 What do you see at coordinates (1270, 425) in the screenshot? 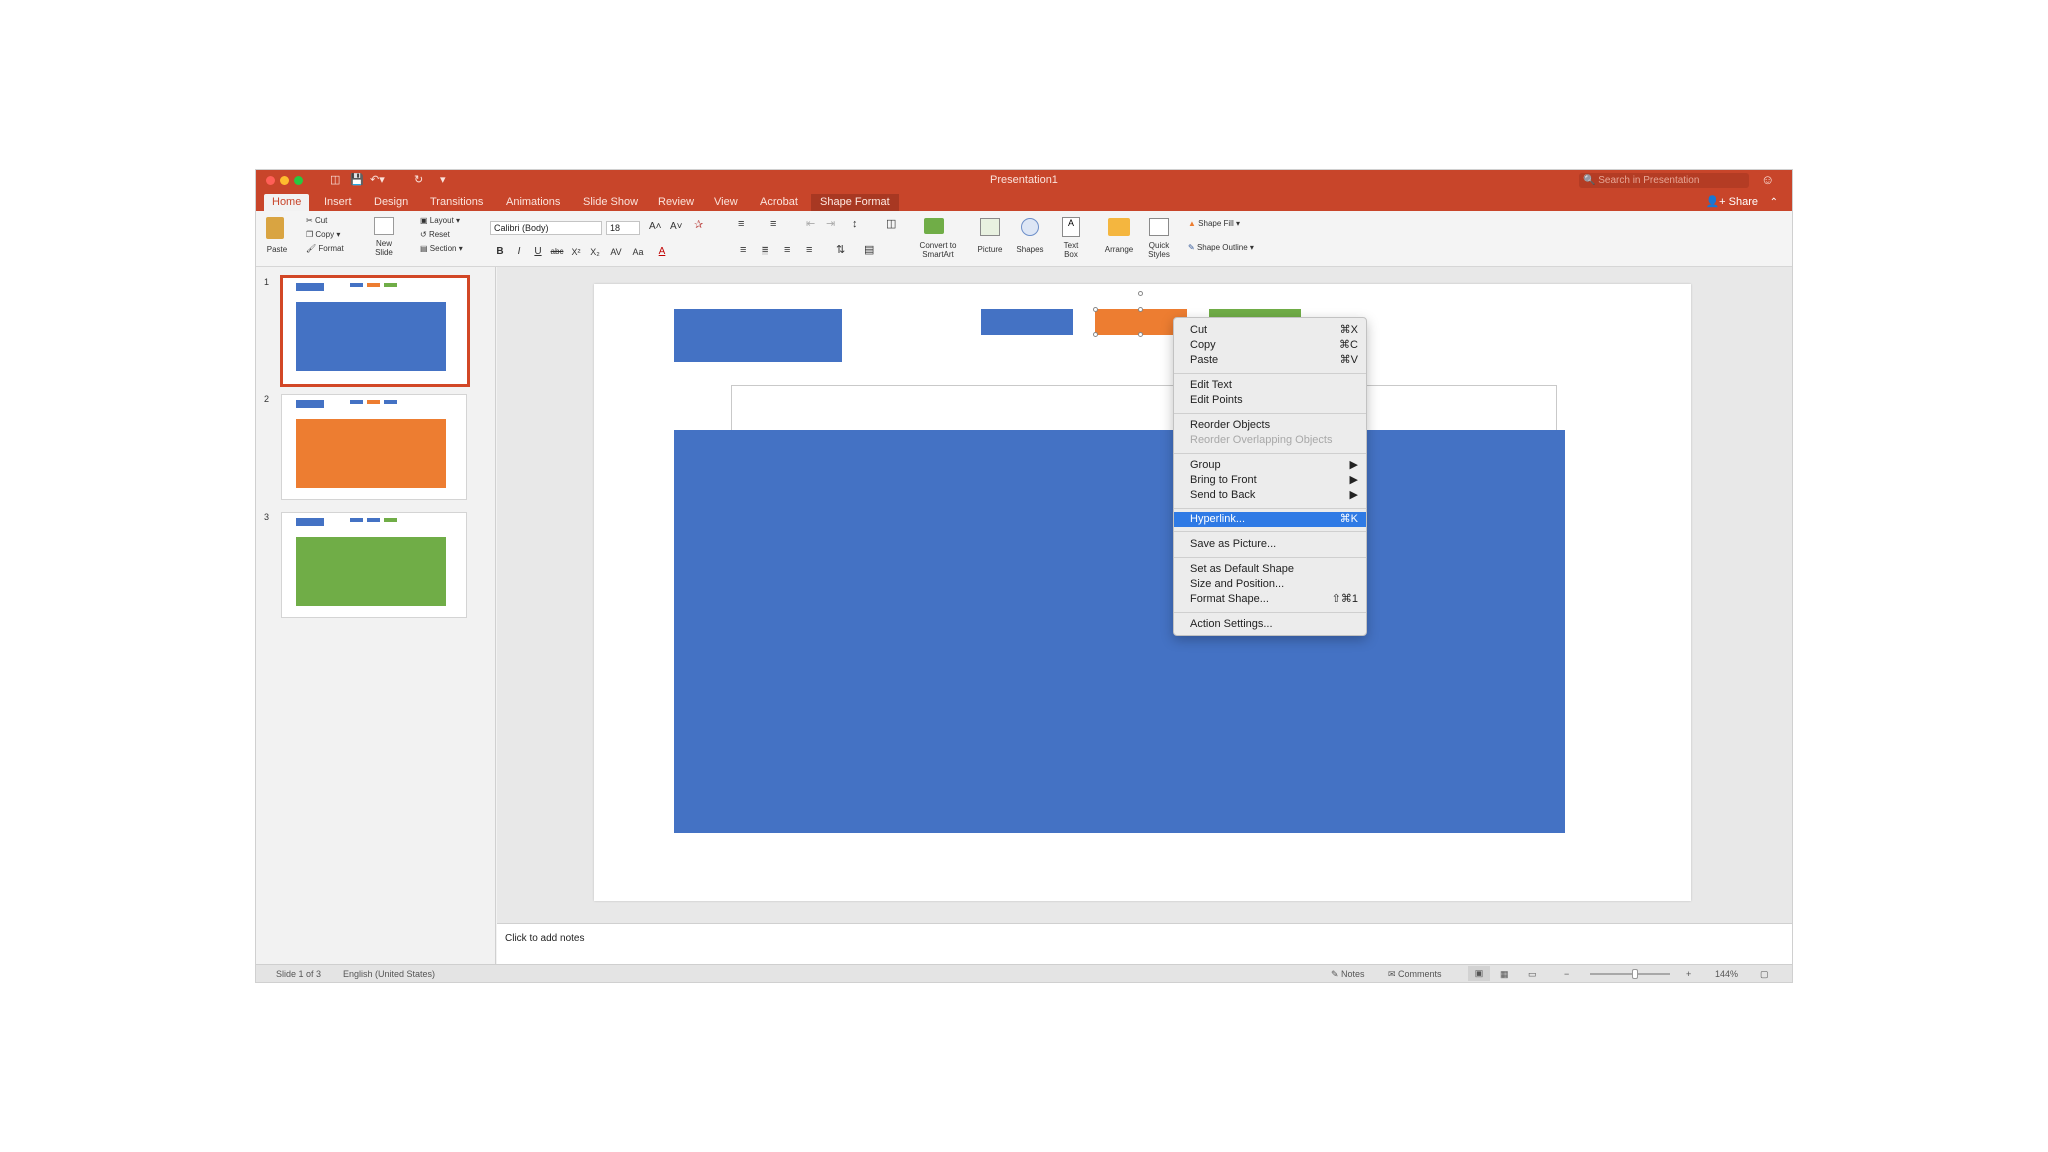
I see `menu-item-reorder-objects: Reorder Objects` at bounding box center [1270, 425].